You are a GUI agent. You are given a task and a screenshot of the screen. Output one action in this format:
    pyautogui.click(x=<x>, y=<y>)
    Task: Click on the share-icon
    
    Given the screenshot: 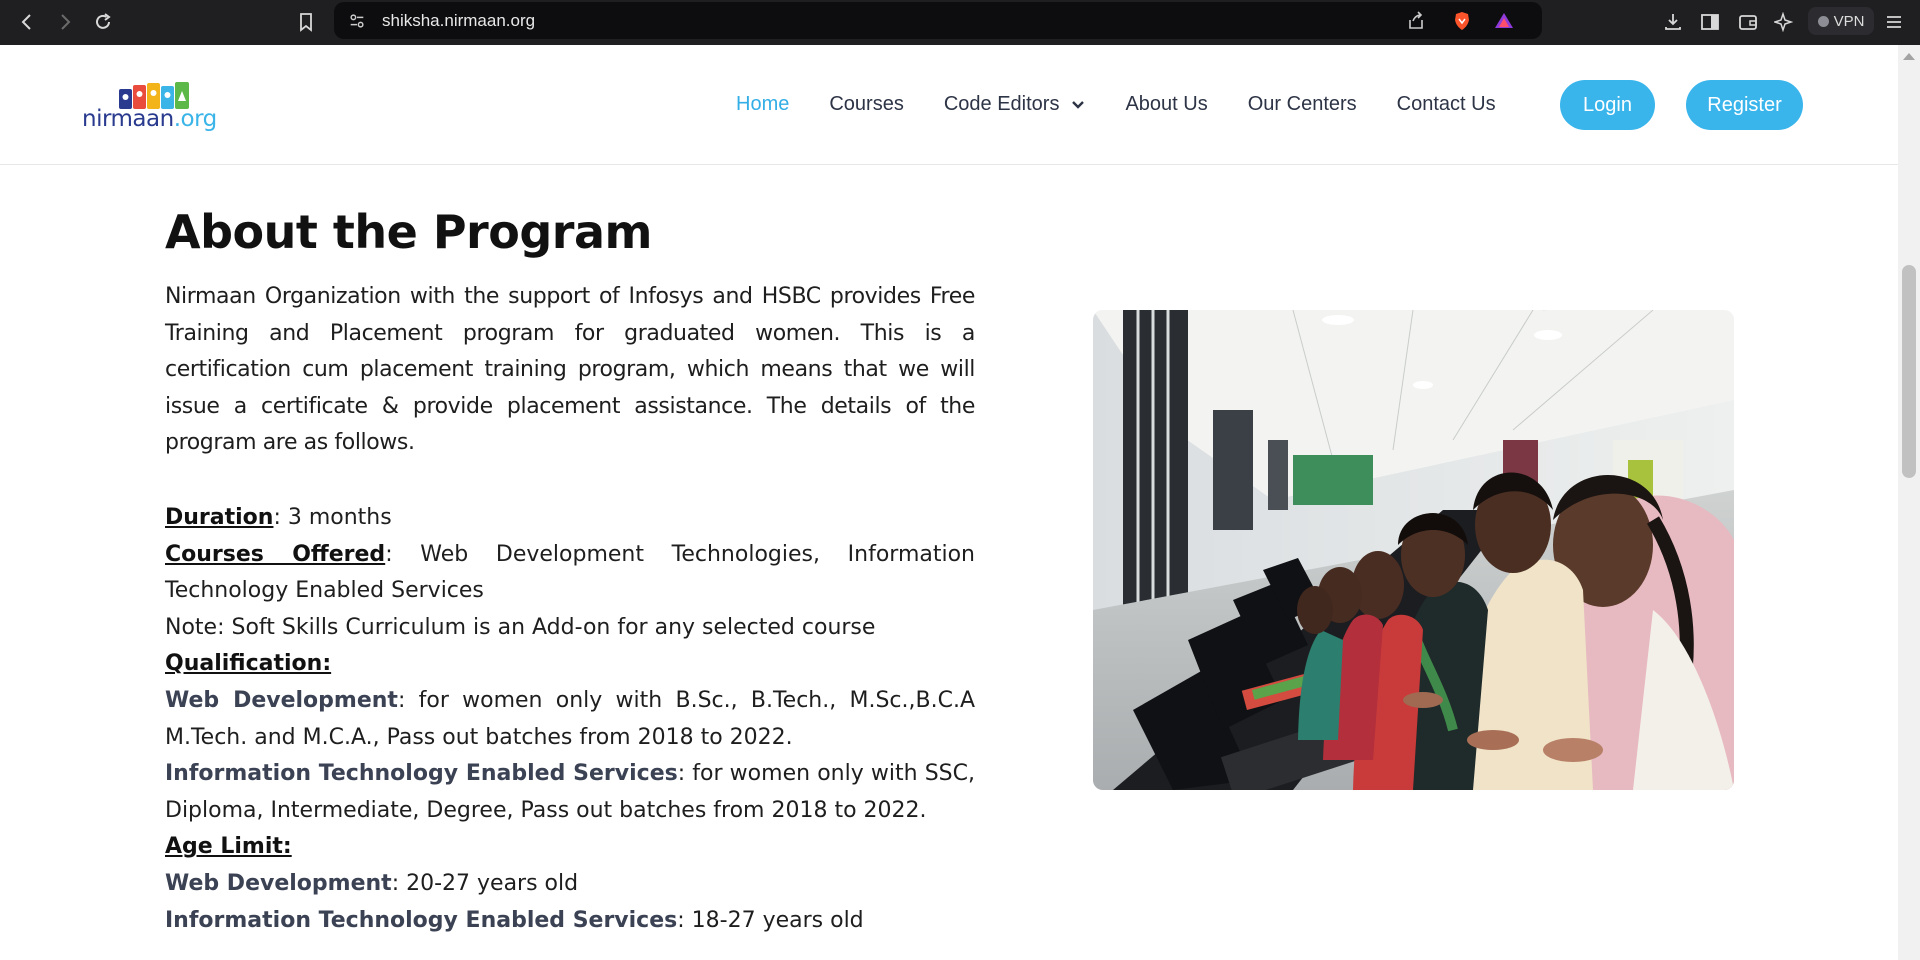 What is the action you would take?
    pyautogui.click(x=1416, y=21)
    